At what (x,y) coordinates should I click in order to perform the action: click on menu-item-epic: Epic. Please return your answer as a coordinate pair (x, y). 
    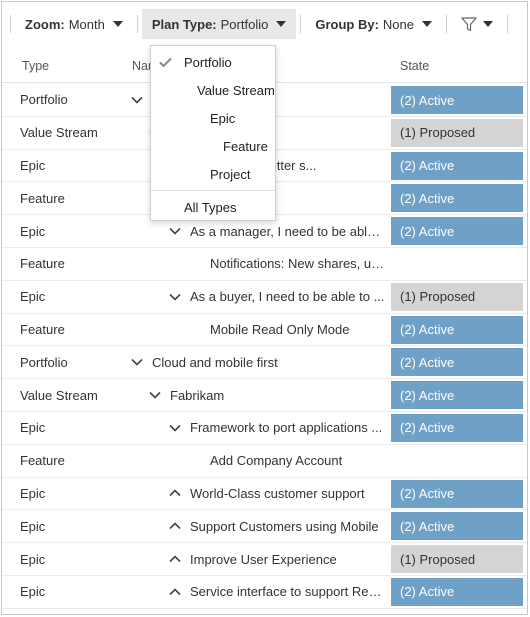
    Looking at the image, I should click on (213, 118).